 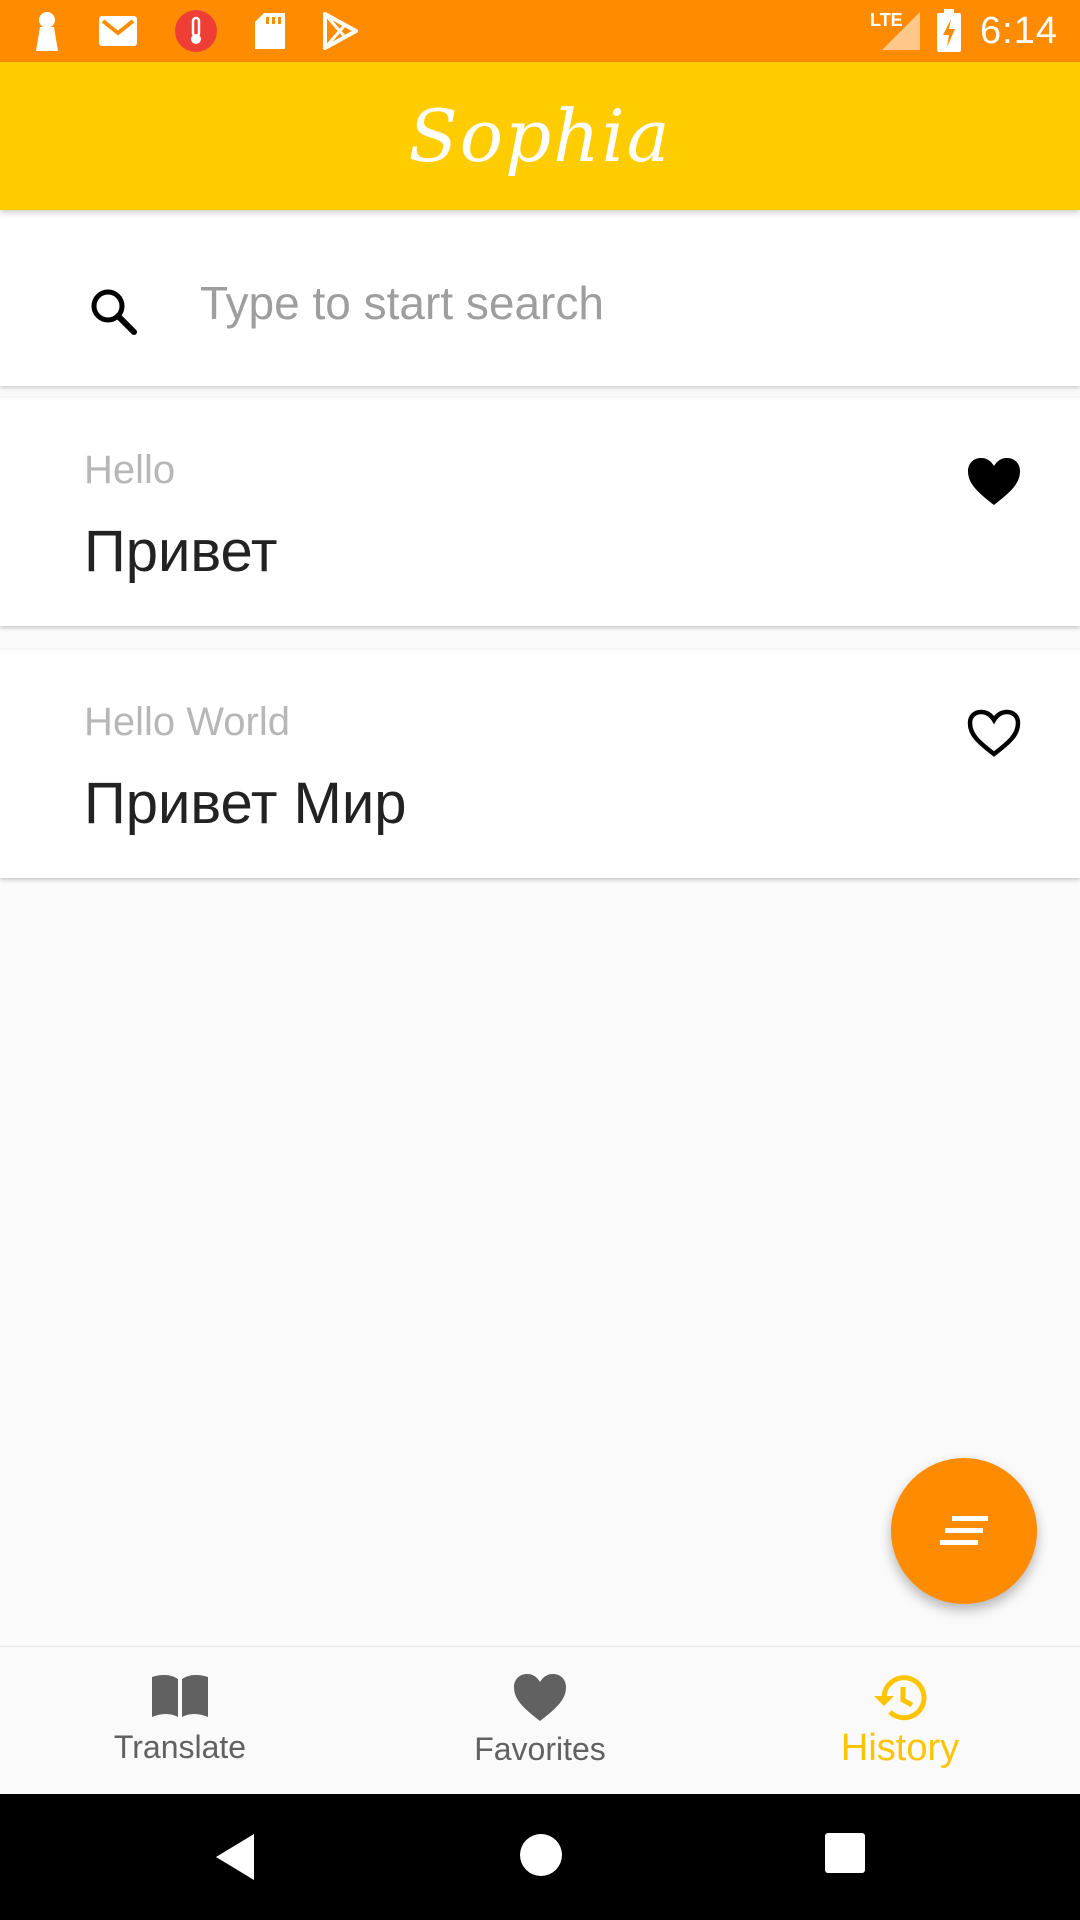 I want to click on home-button, so click(x=541, y=1855).